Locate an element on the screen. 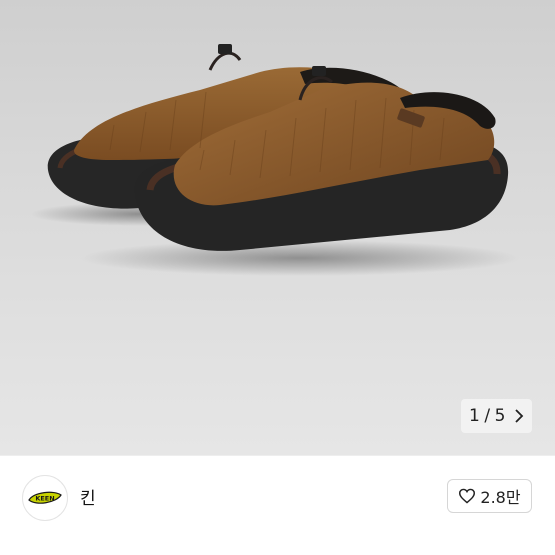 This screenshot has height=555, width=555. follow-button: 2.8만 is located at coordinates (489, 496).